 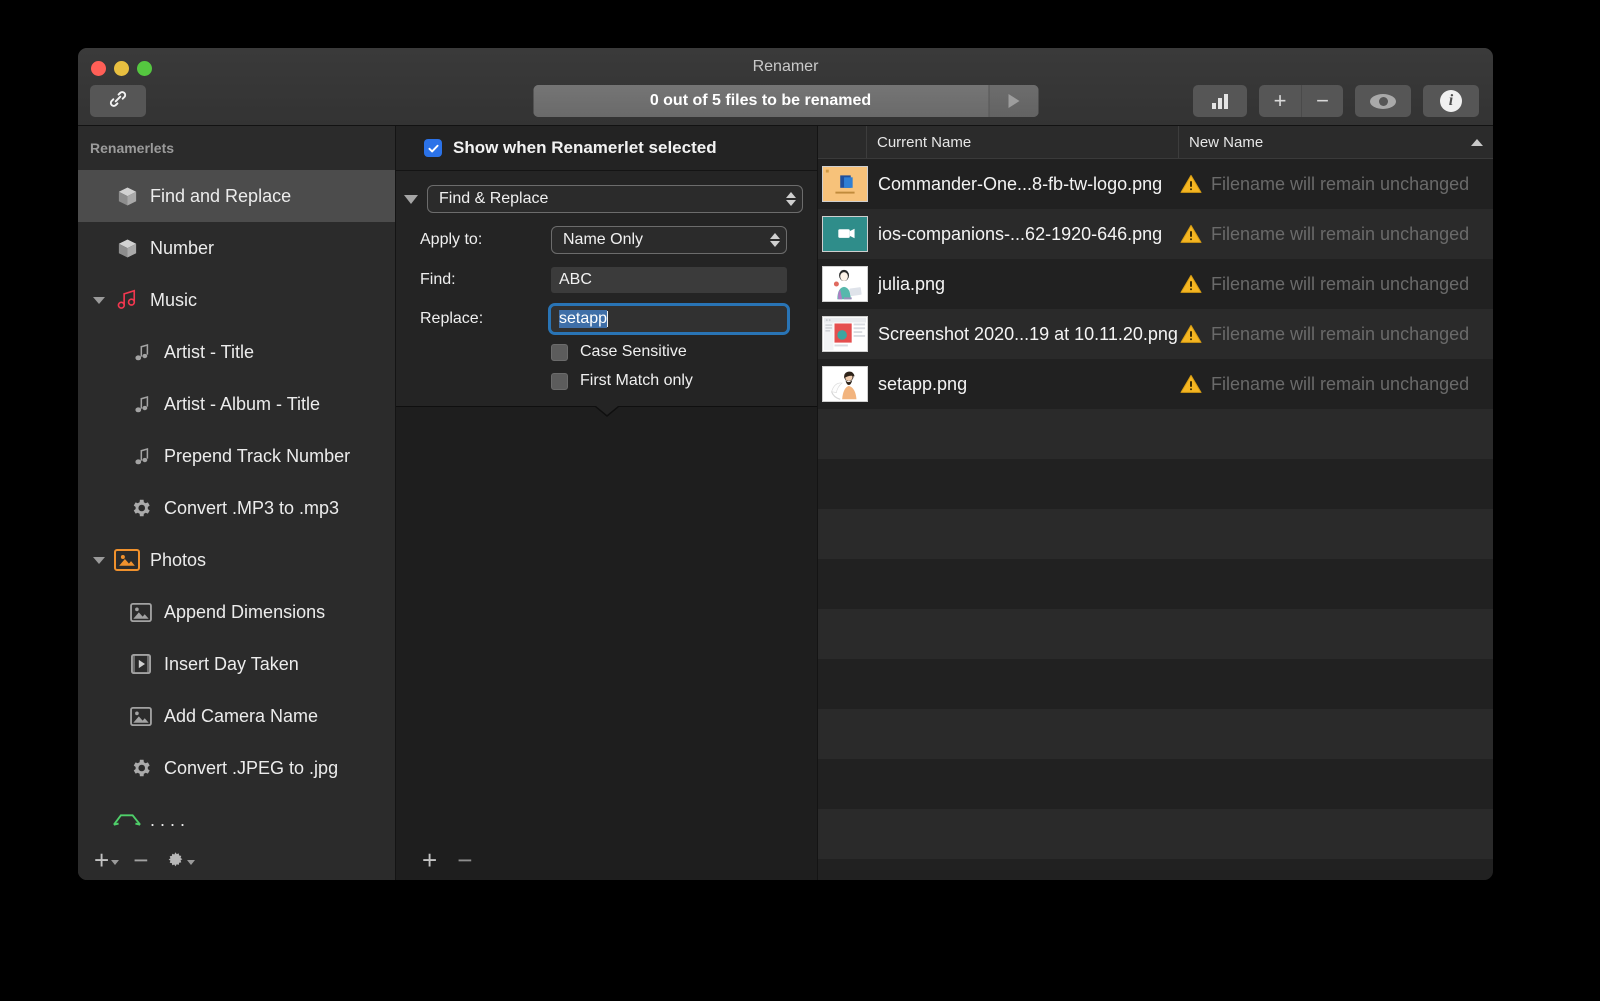 What do you see at coordinates (1477, 142) in the screenshot?
I see `chevron-up-icon` at bounding box center [1477, 142].